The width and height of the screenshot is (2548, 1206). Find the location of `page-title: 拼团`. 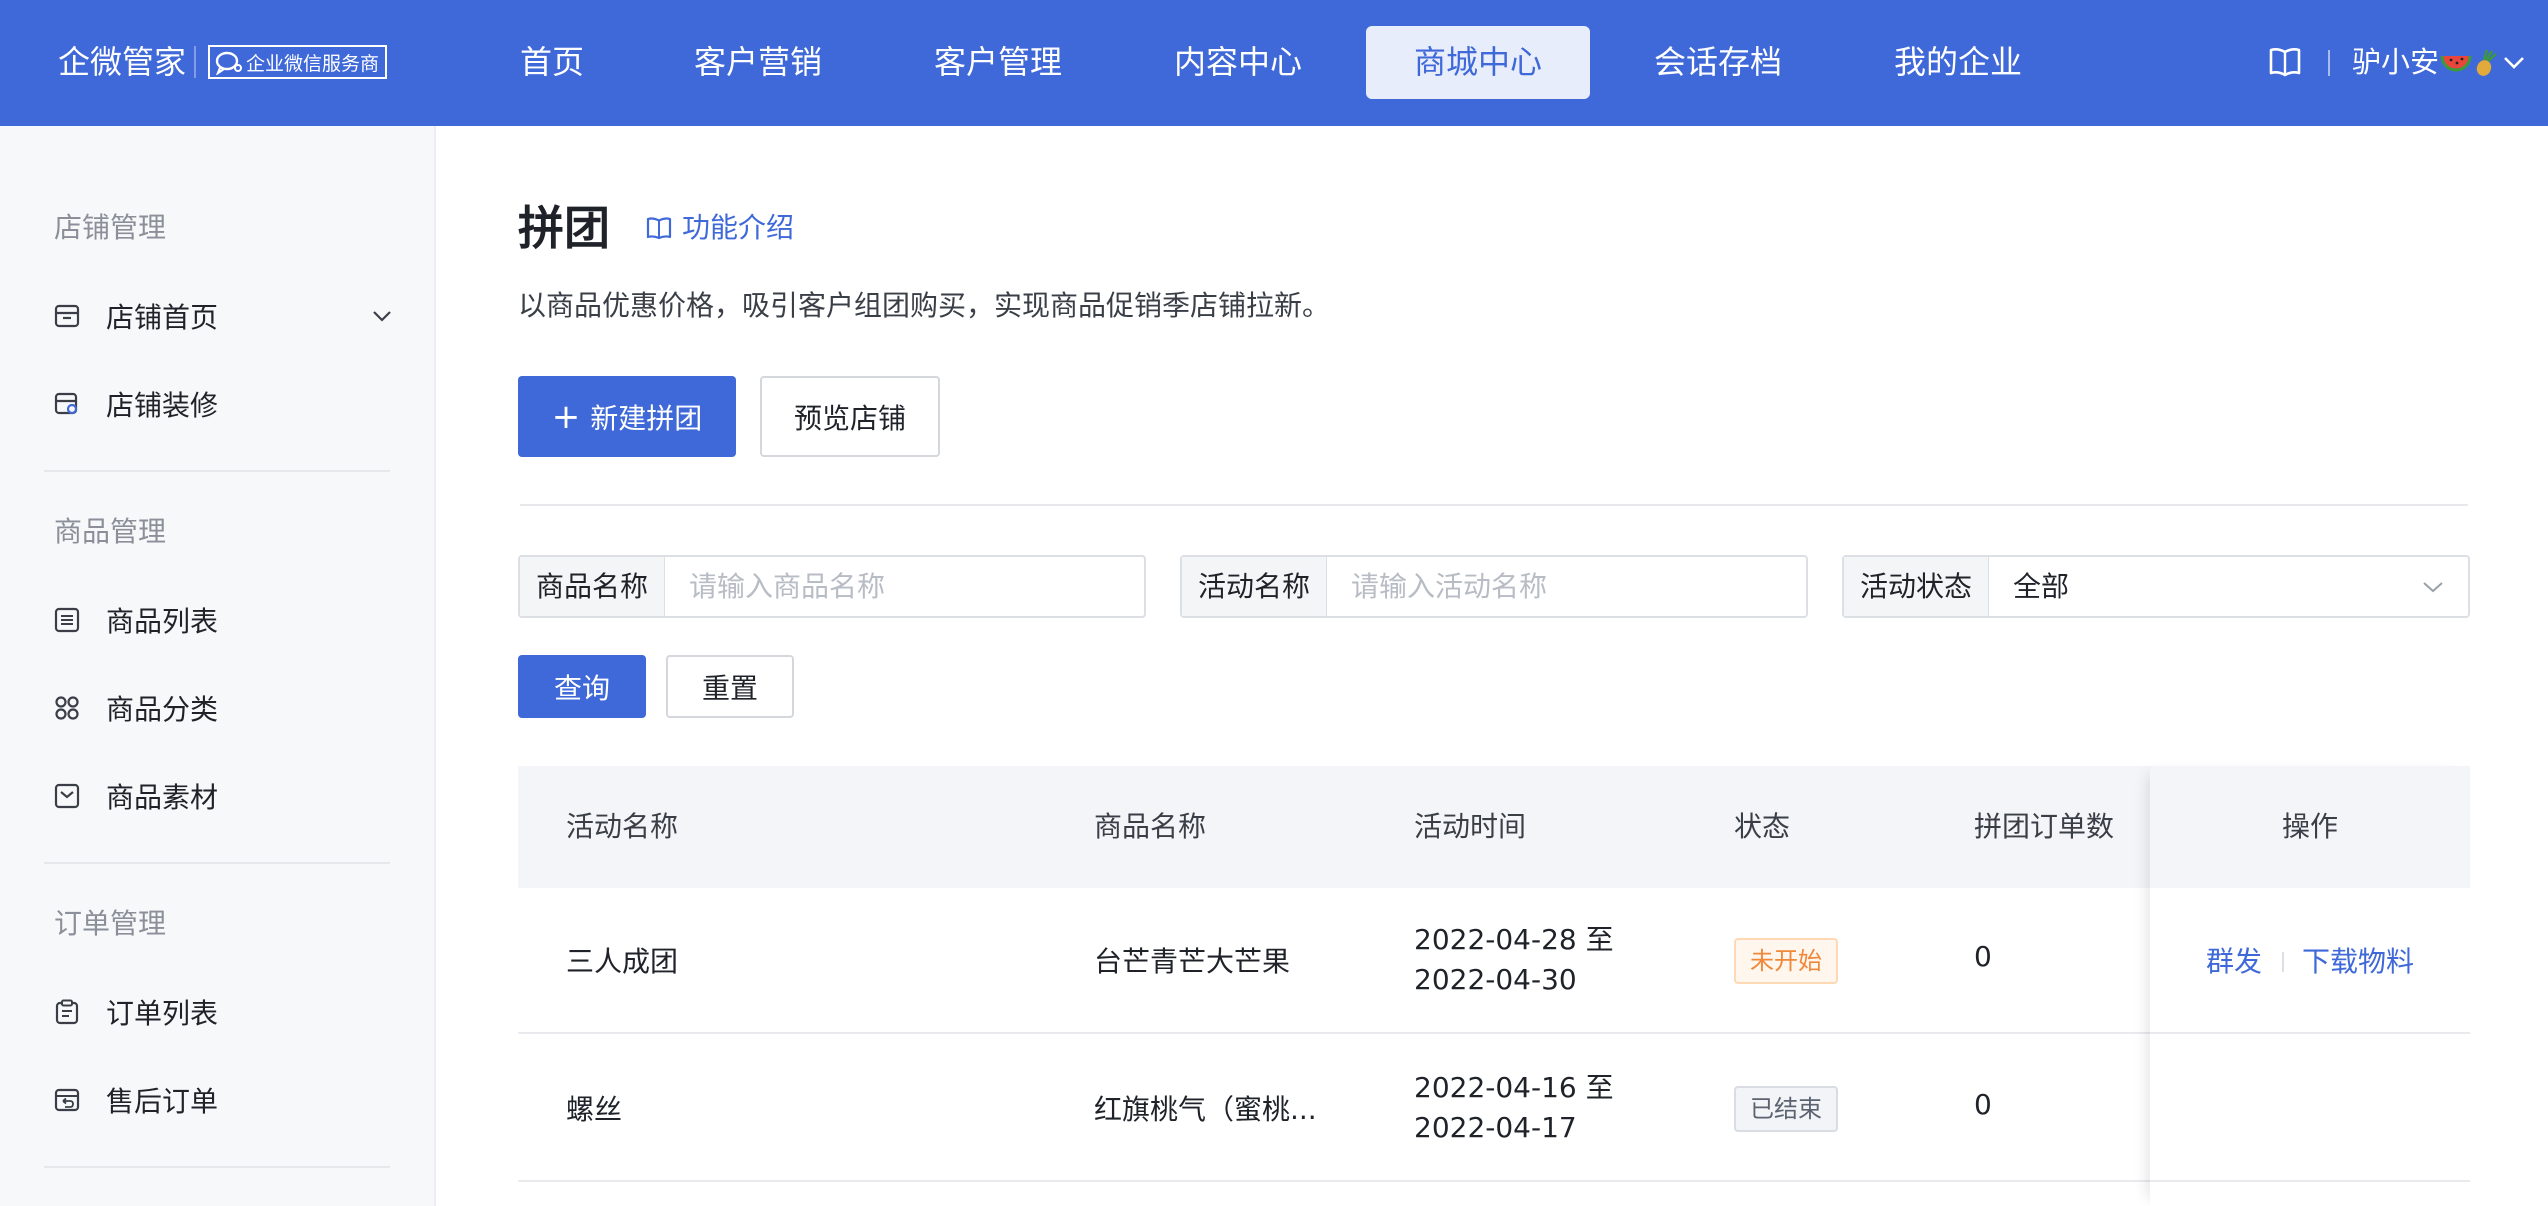

page-title: 拼团 is located at coordinates (564, 228).